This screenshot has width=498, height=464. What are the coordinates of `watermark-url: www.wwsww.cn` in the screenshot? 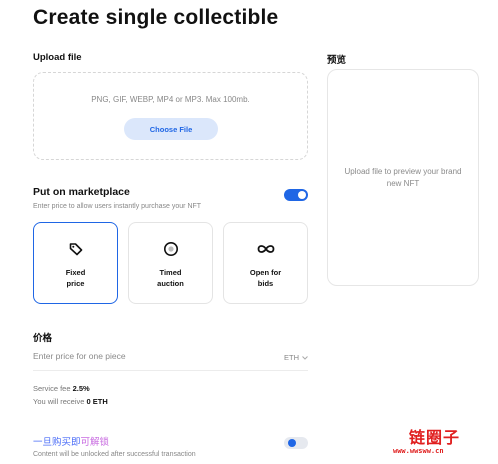 It's located at (418, 451).